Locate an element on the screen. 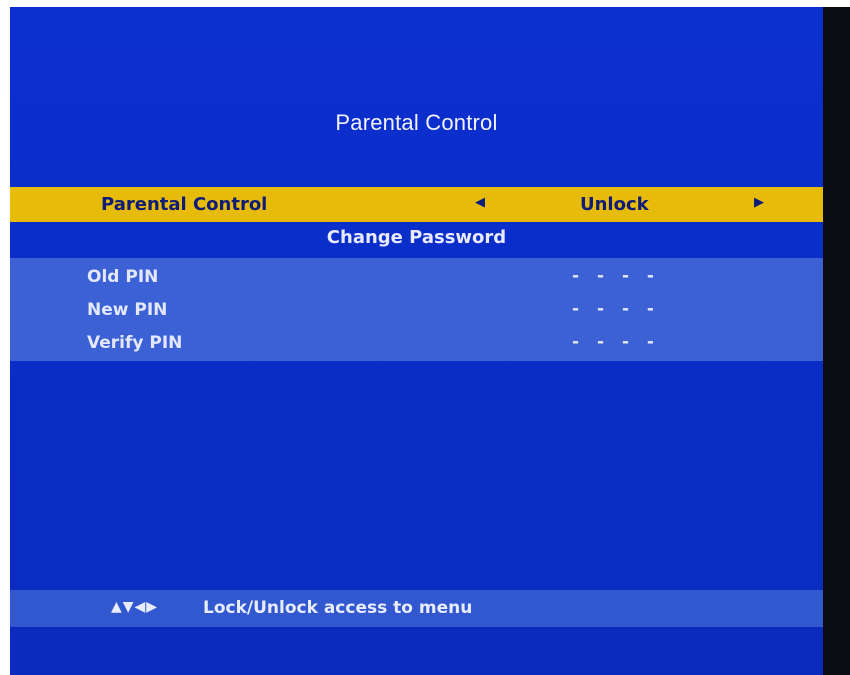 This screenshot has height=675, width=850. screen-edge is located at coordinates (836, 341).